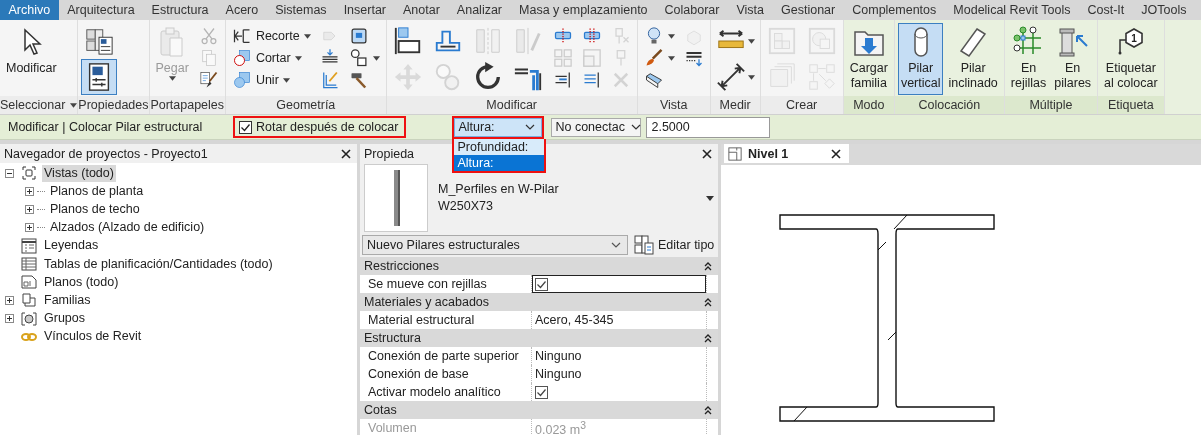  Describe the element at coordinates (539, 266) in the screenshot. I see `group-header: Restricciones` at that location.